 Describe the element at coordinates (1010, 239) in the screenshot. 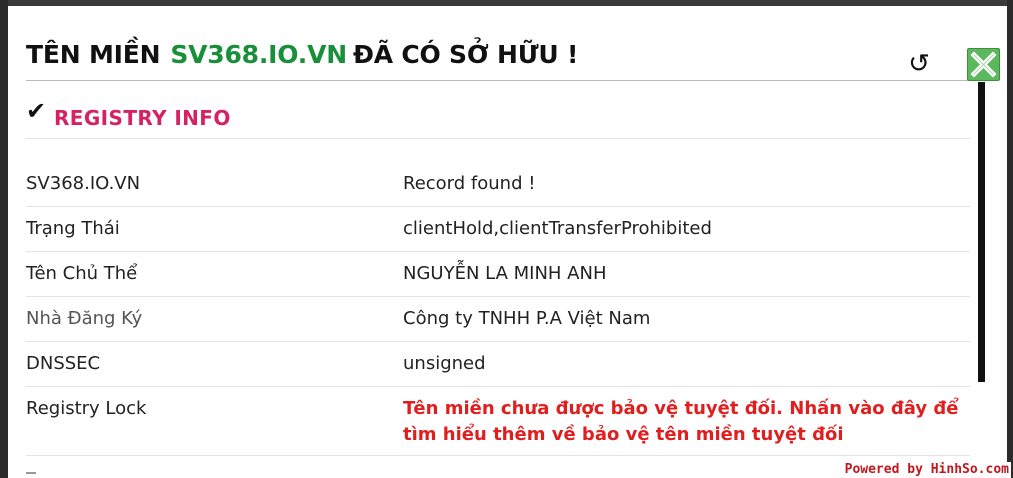

I see `backdrop-right` at that location.